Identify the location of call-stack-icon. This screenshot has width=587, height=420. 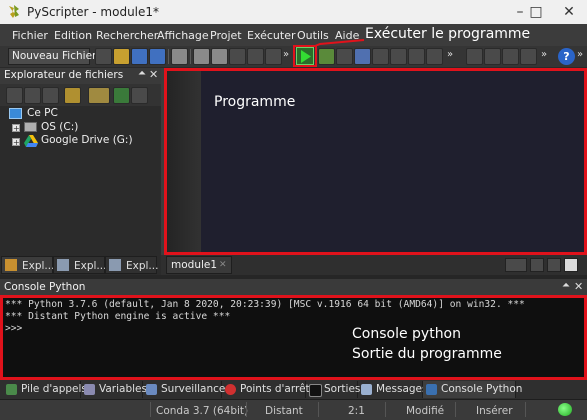
(11, 389).